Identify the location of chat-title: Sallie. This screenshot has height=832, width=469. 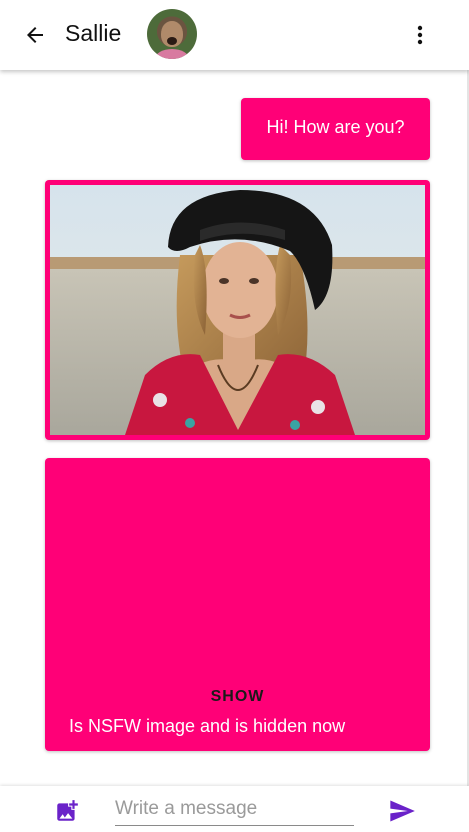
(93, 33).